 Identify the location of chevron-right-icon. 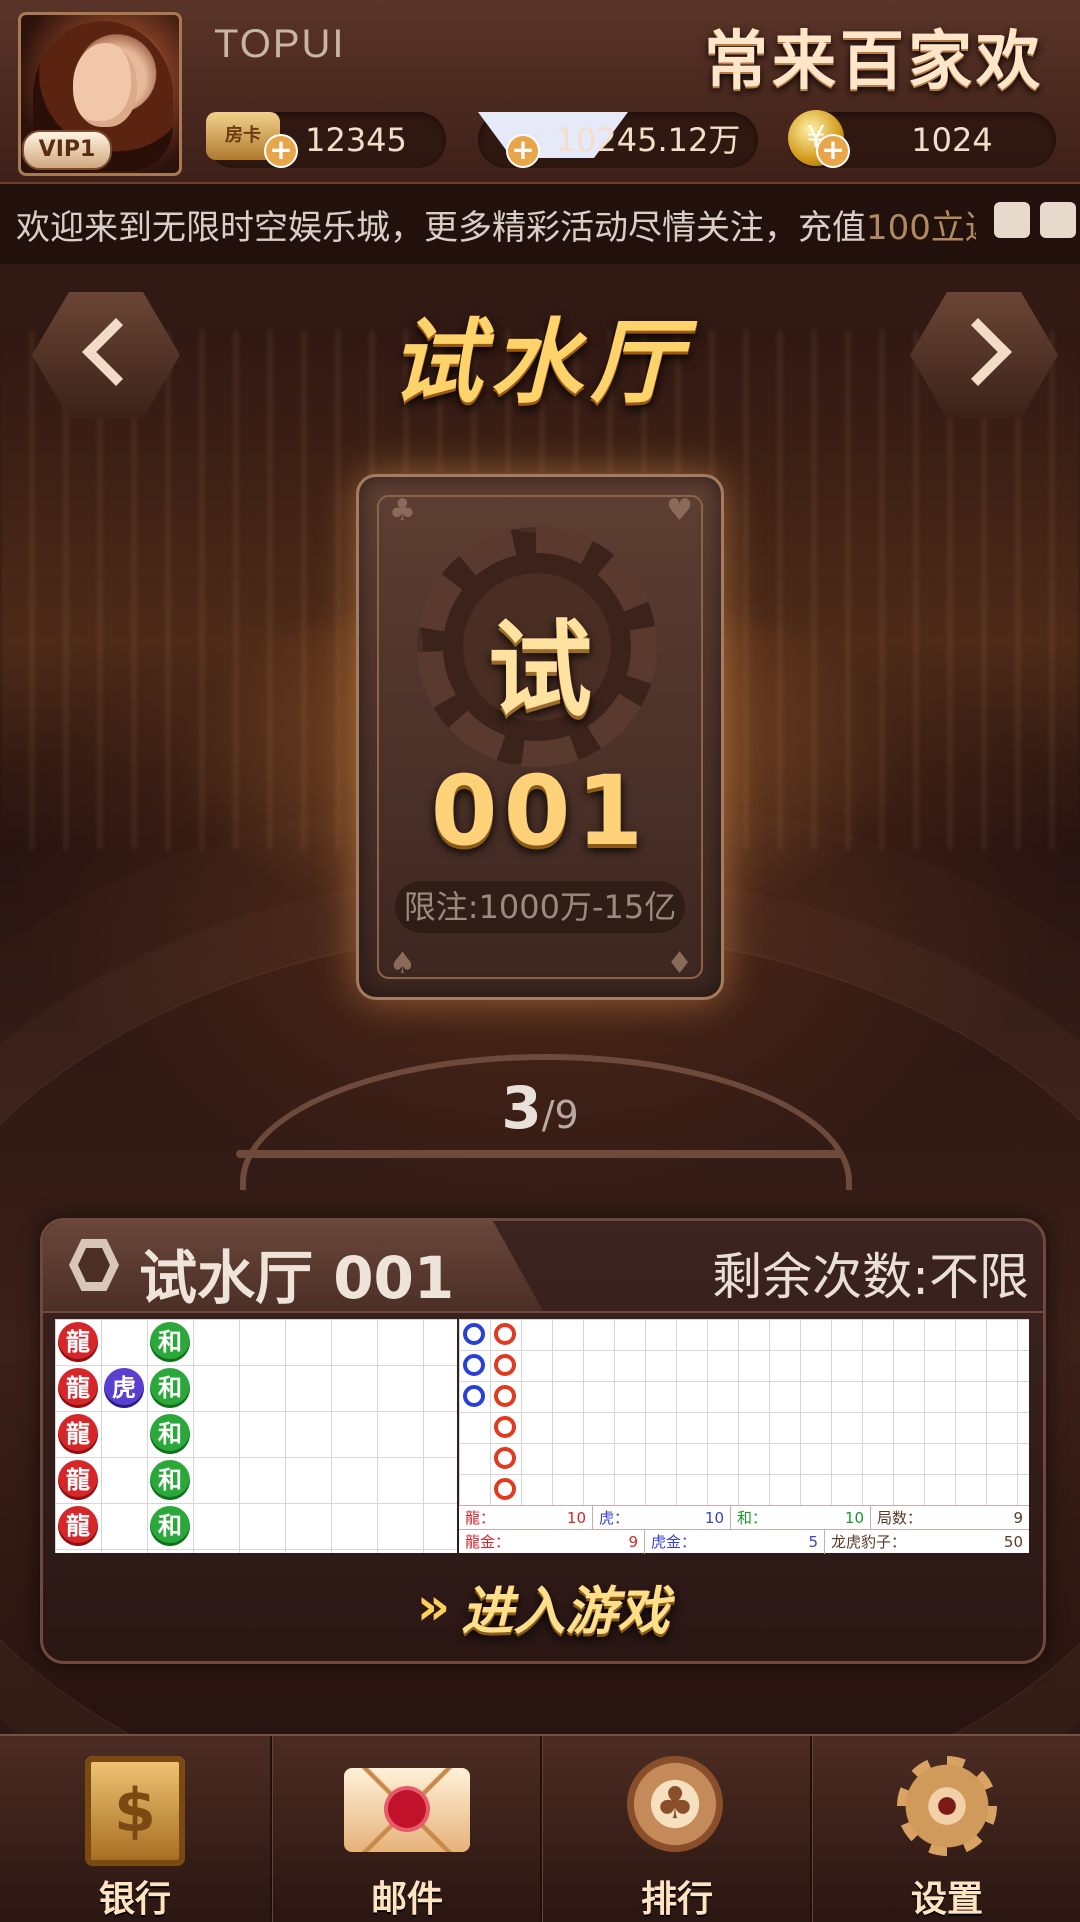
(978, 352).